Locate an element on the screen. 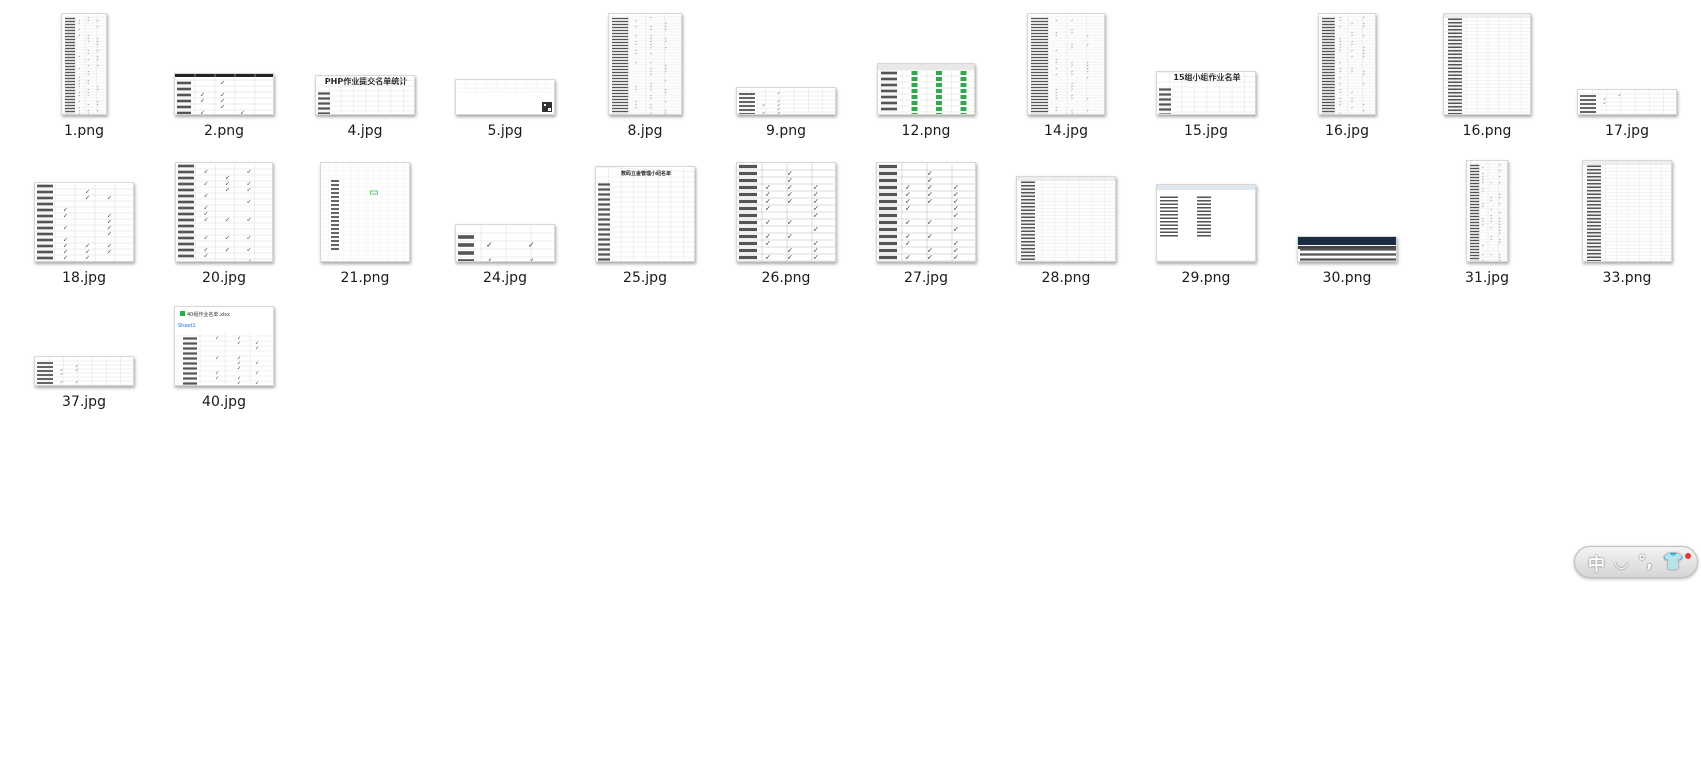  ime-punctuation-button: ◡ is located at coordinates (1621, 562).